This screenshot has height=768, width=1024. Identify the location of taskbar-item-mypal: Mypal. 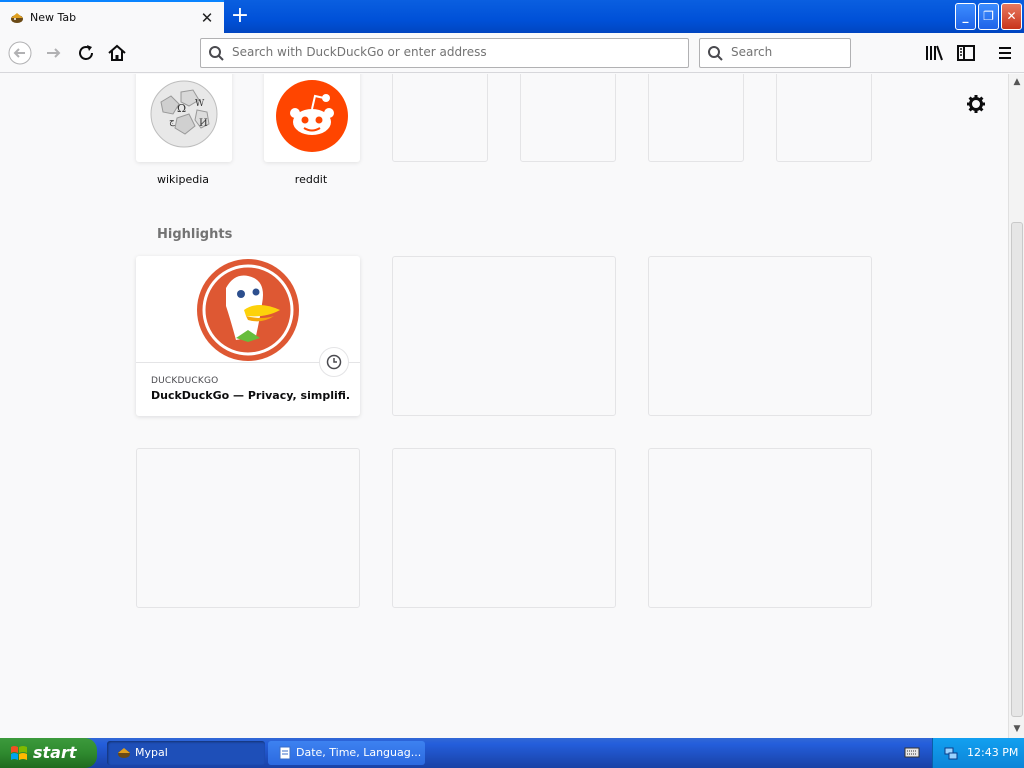
(186, 753).